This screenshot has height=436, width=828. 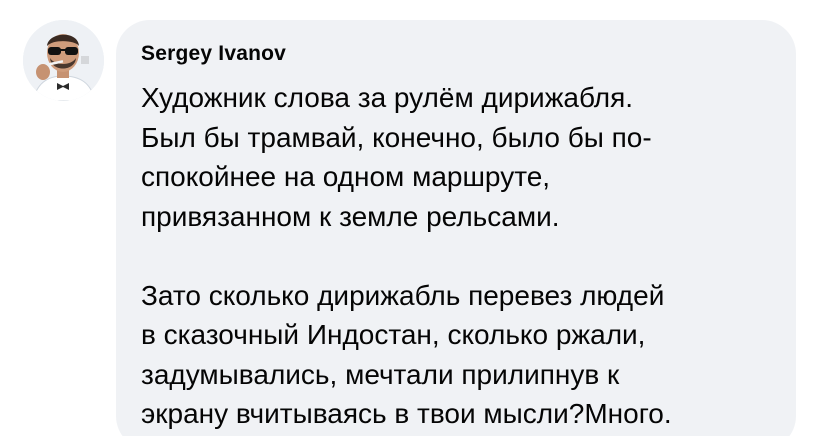 I want to click on comment-text-line: Зато сколько дирижабль перевез людей, so click(x=403, y=295).